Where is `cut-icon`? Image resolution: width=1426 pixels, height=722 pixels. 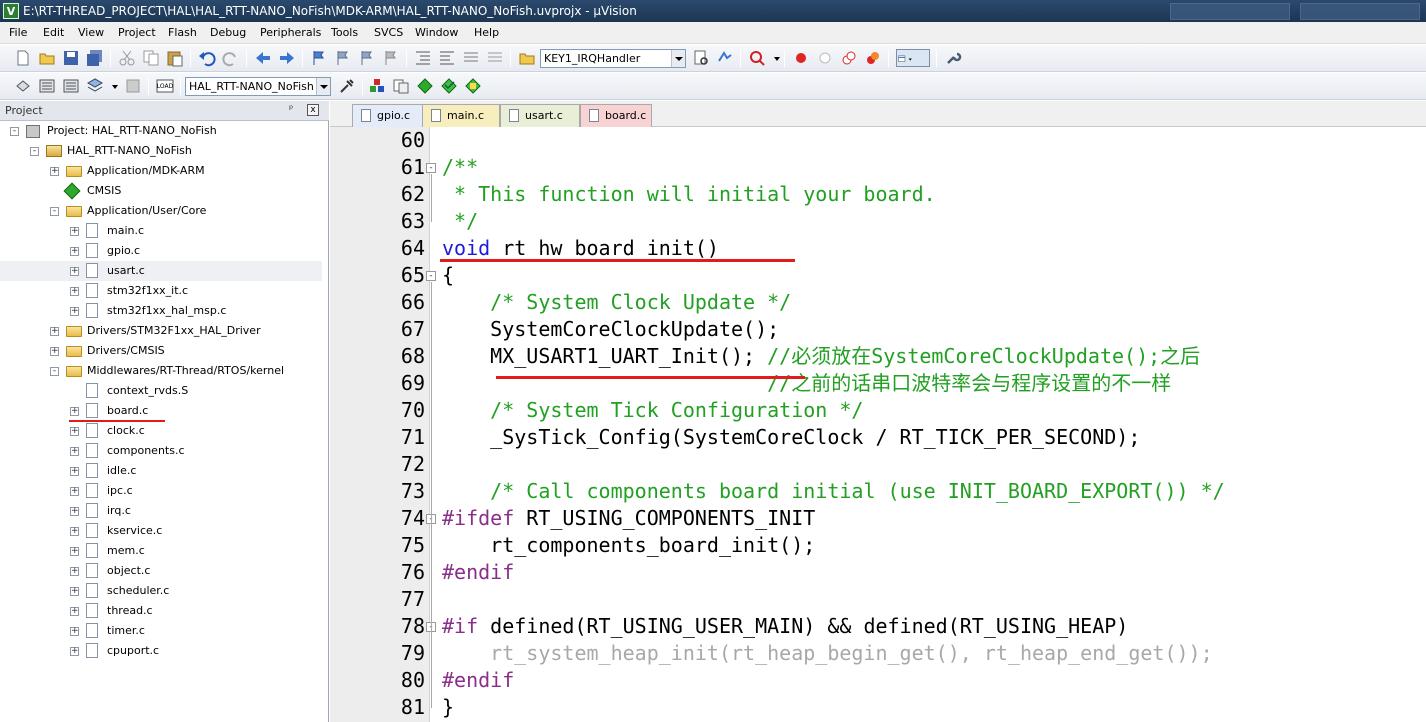 cut-icon is located at coordinates (127, 58).